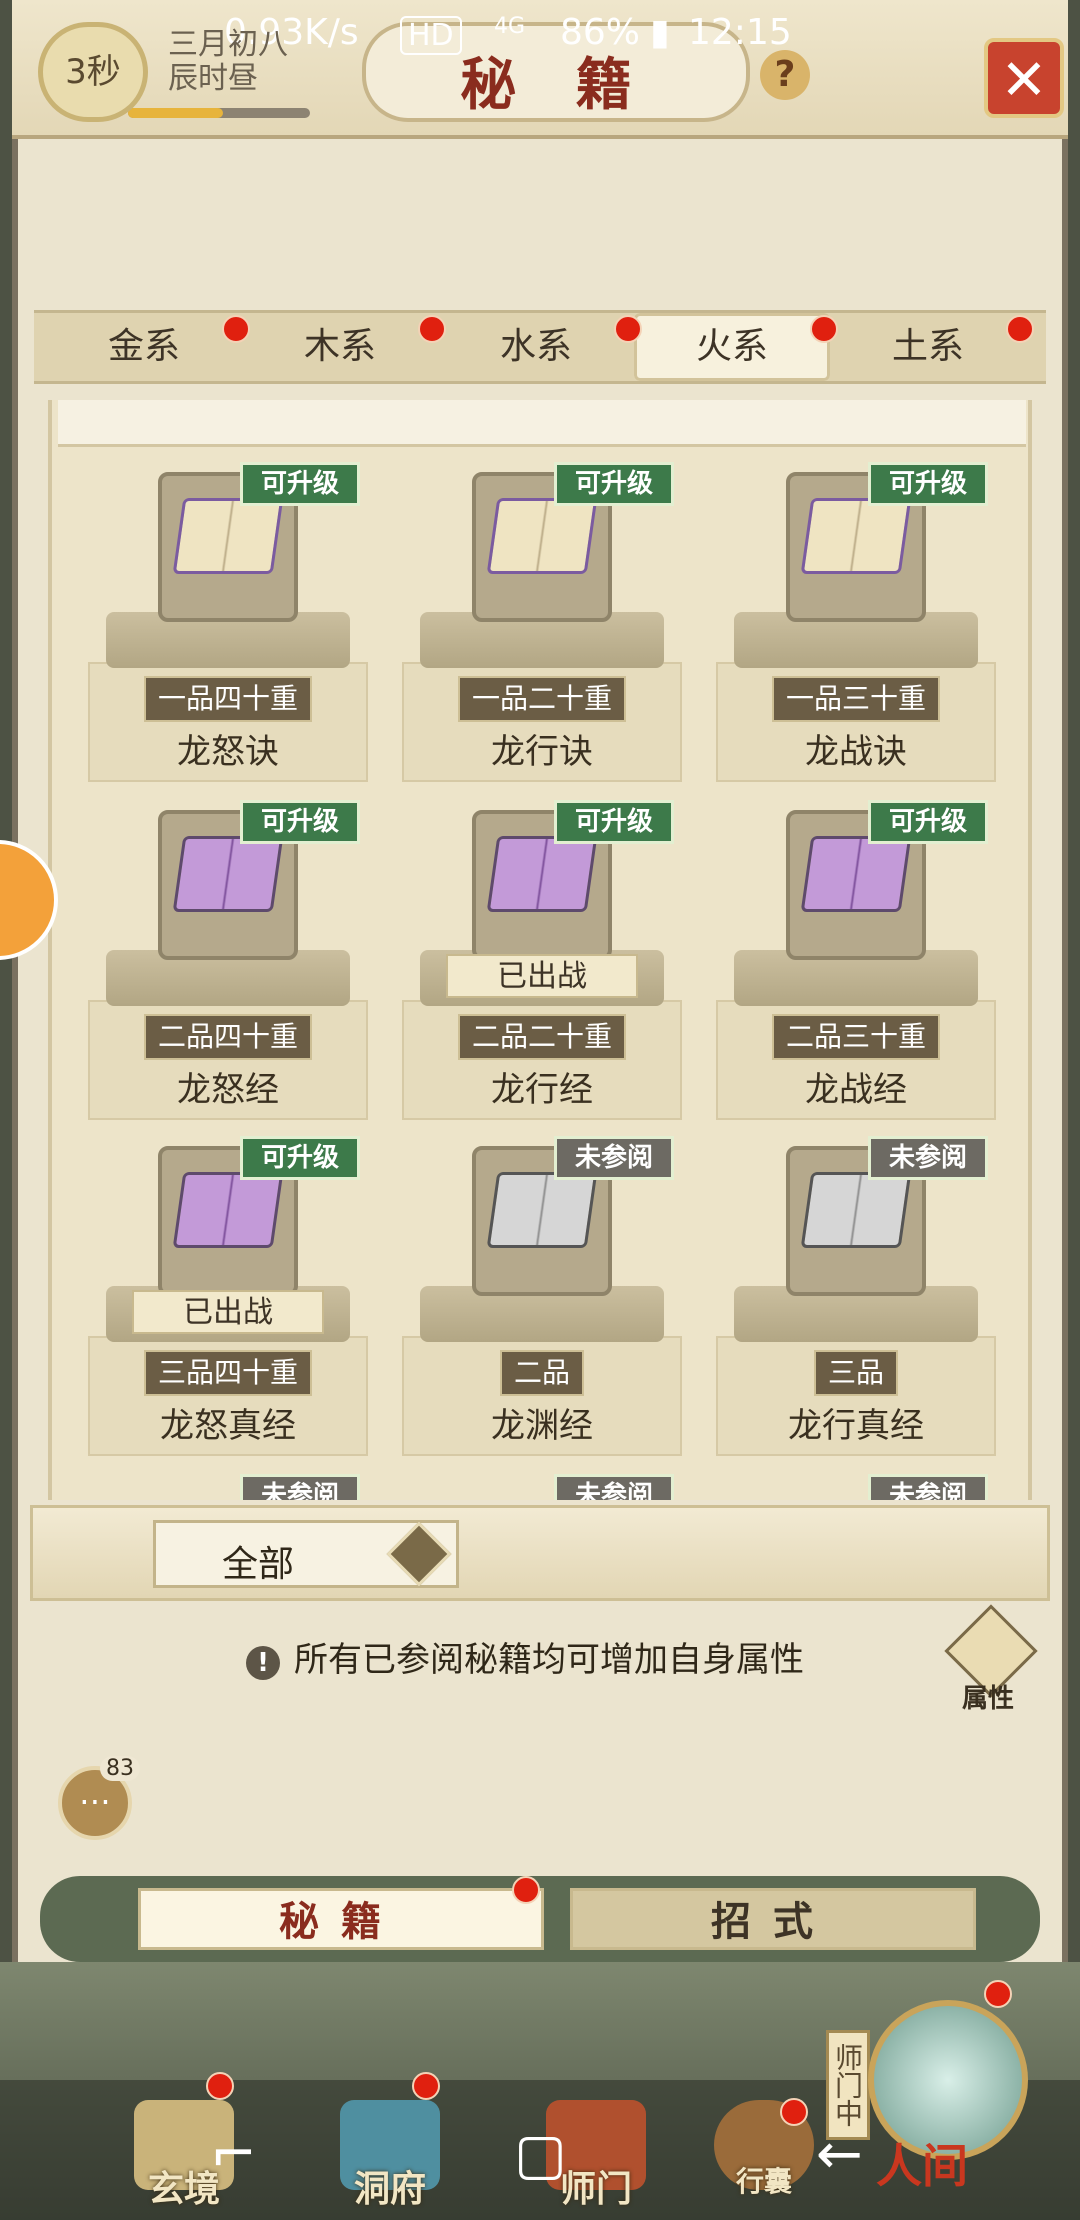 Image resolution: width=1080 pixels, height=2220 pixels. Describe the element at coordinates (542, 1090) in the screenshot. I see `manual-name: 龙行经` at that location.